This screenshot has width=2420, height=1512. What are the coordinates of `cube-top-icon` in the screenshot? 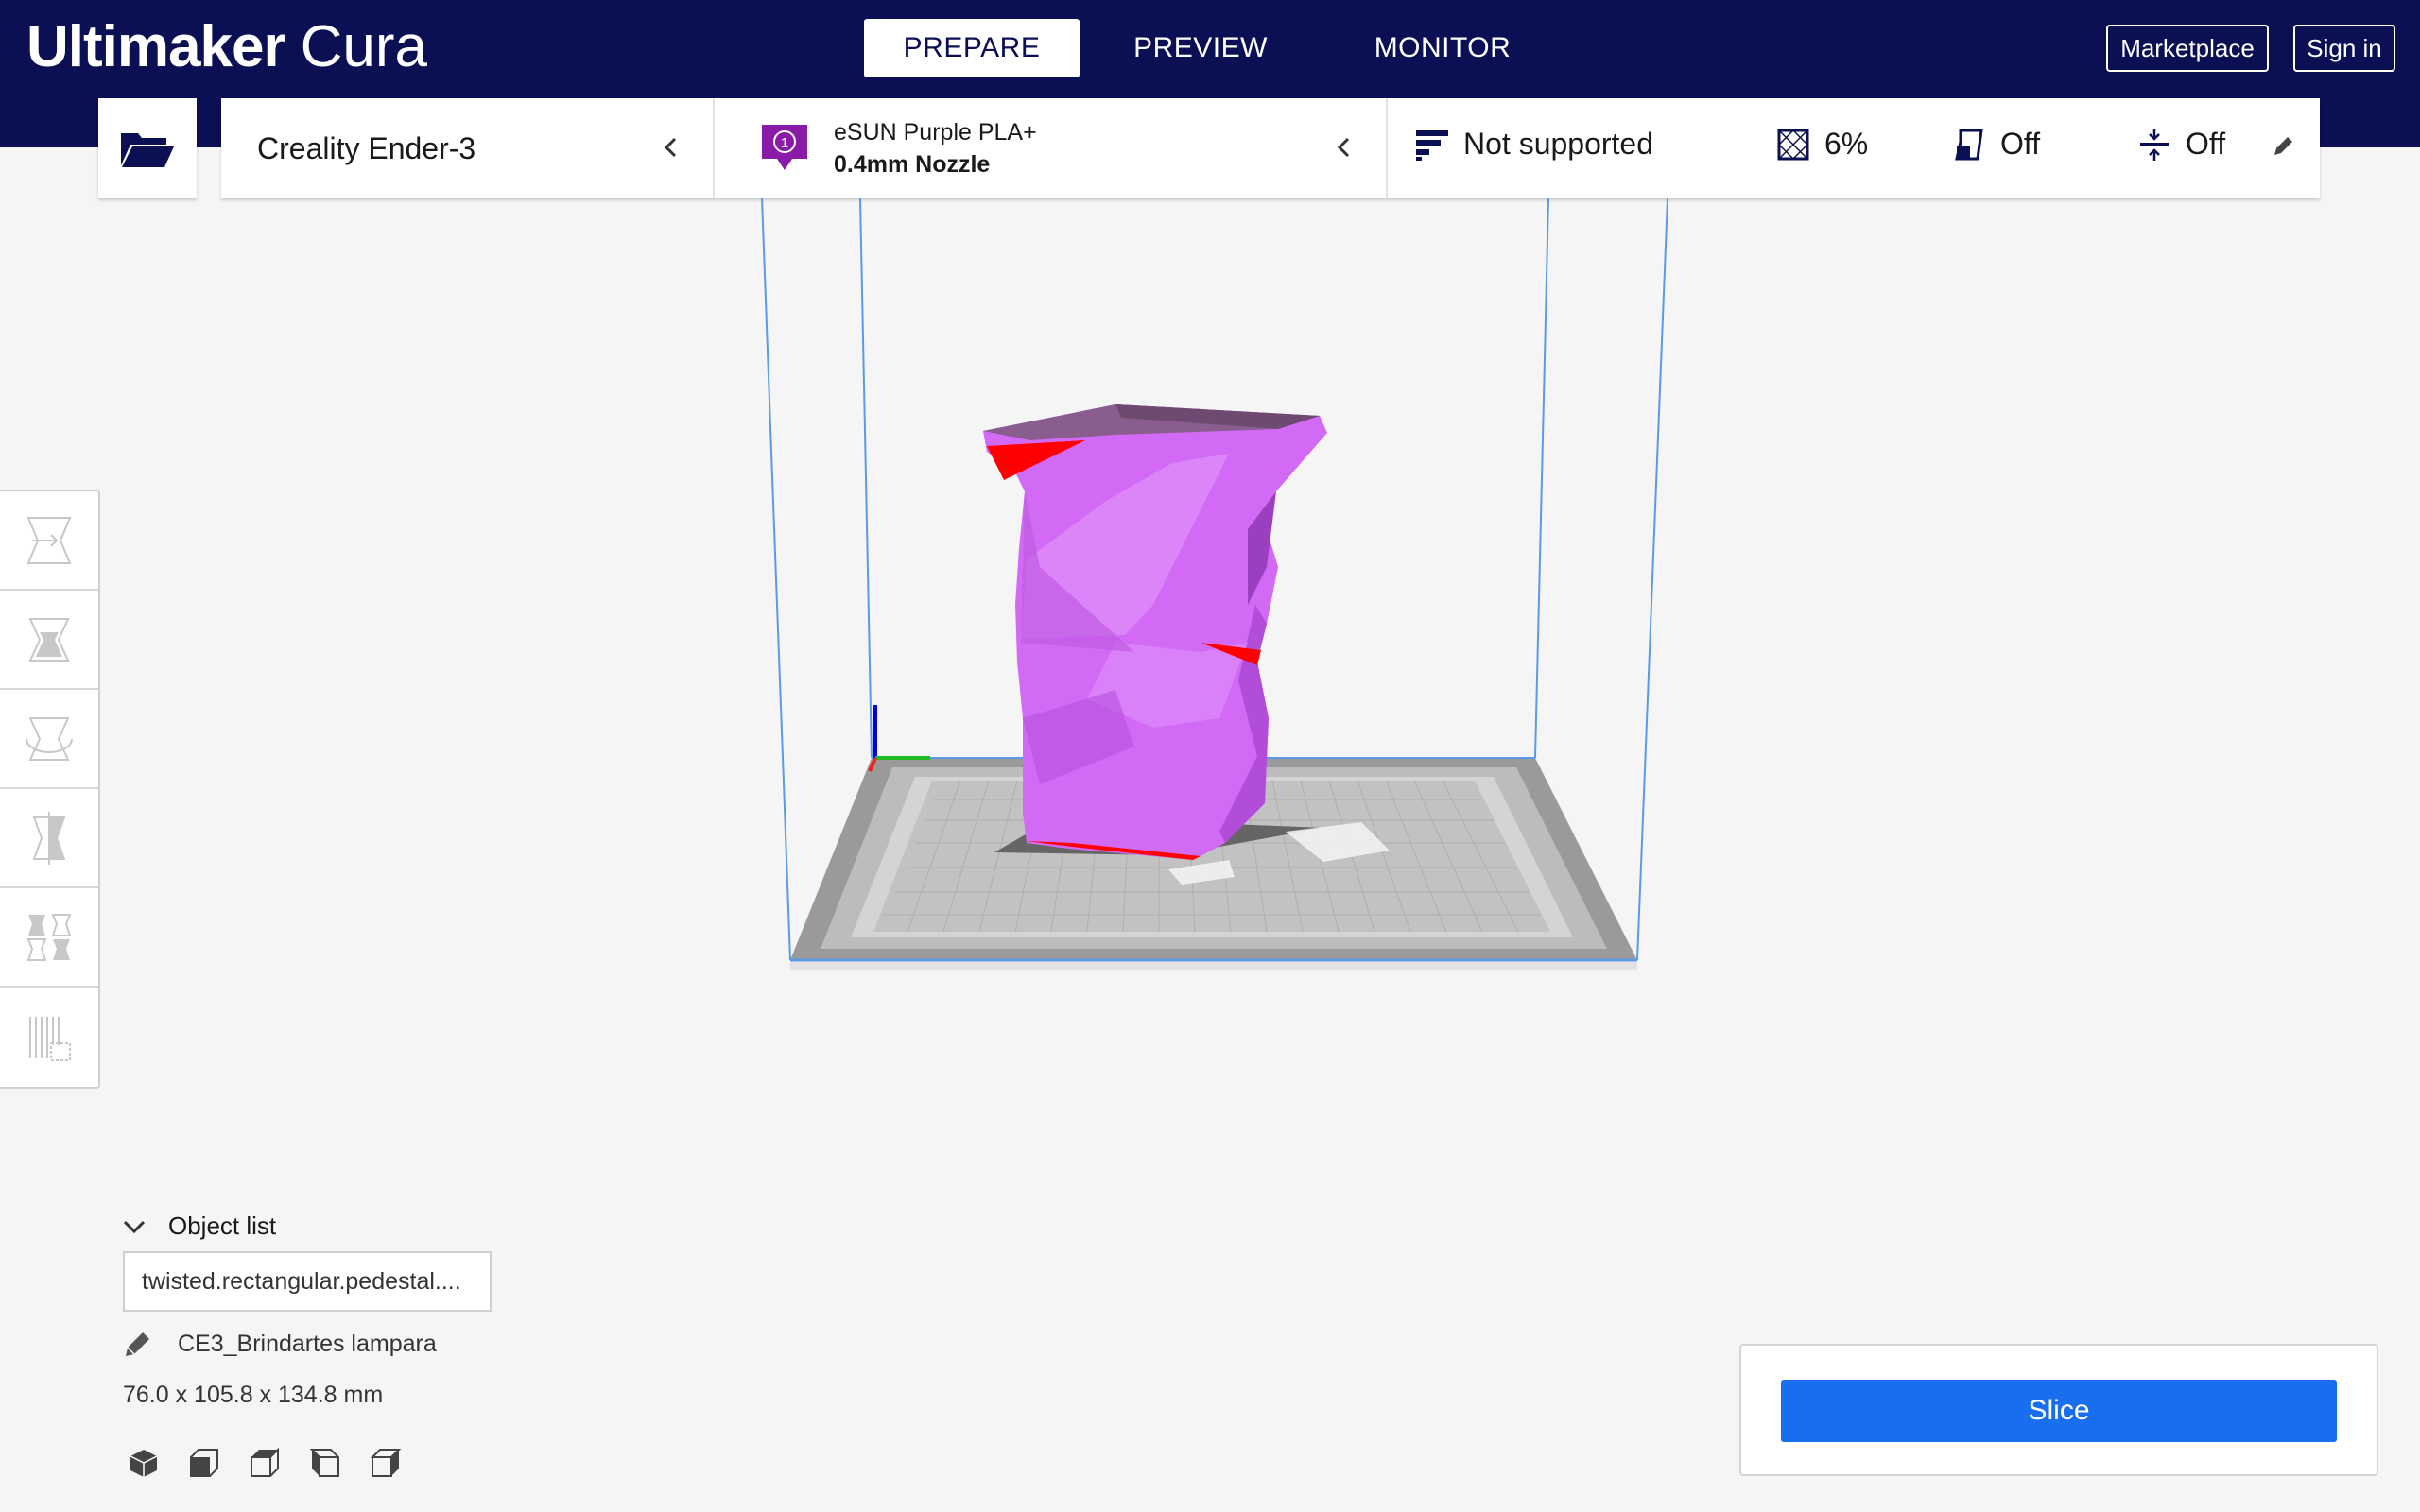 It's located at (265, 1462).